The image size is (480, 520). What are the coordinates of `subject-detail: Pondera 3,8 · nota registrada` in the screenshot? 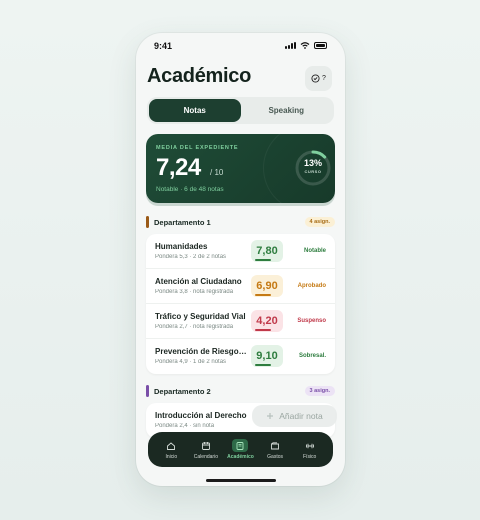 It's located at (194, 292).